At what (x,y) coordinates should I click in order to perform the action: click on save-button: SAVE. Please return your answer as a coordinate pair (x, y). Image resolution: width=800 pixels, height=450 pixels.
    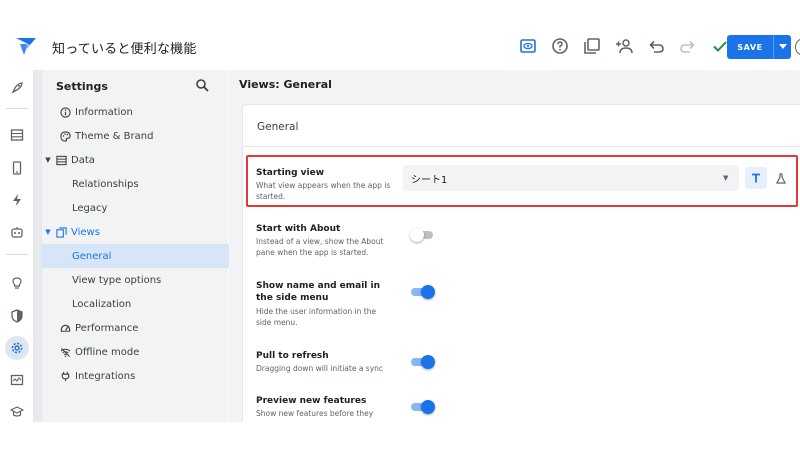
    Looking at the image, I should click on (759, 47).